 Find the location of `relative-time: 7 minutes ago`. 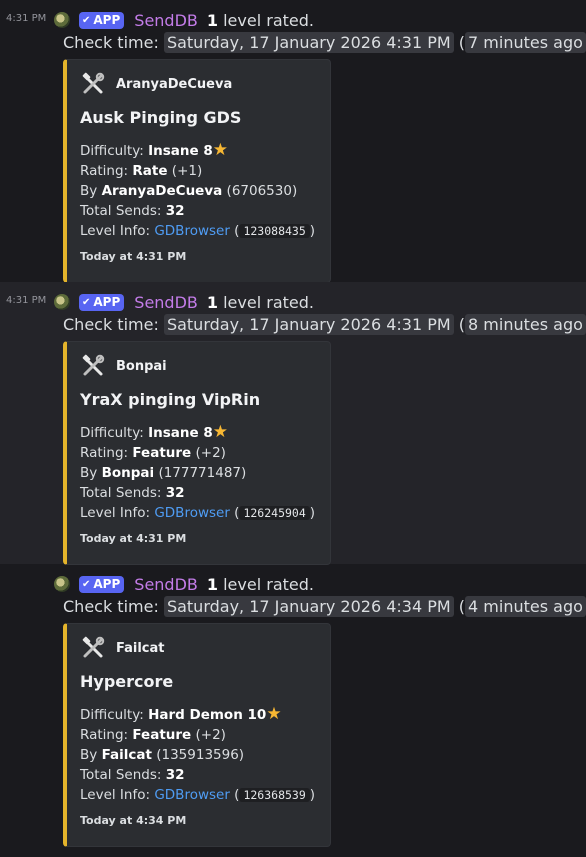

relative-time: 7 minutes ago is located at coordinates (525, 42).